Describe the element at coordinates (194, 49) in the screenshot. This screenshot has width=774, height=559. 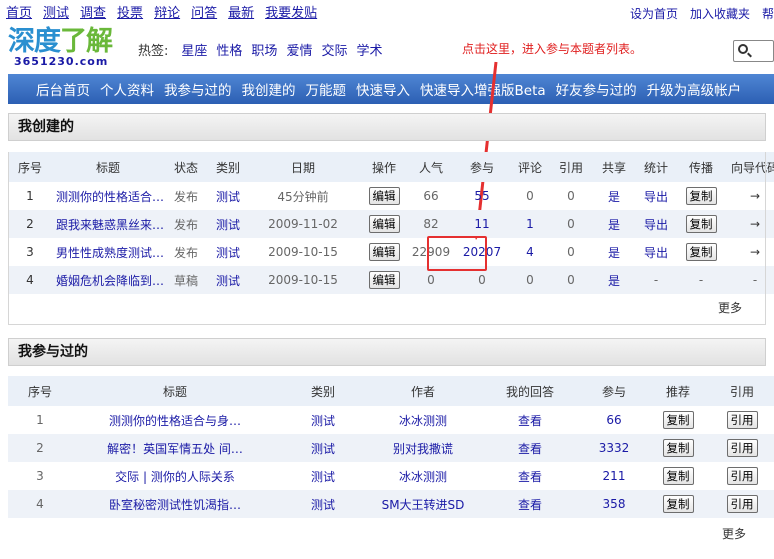
I see `tag-zodiac: 星座` at that location.